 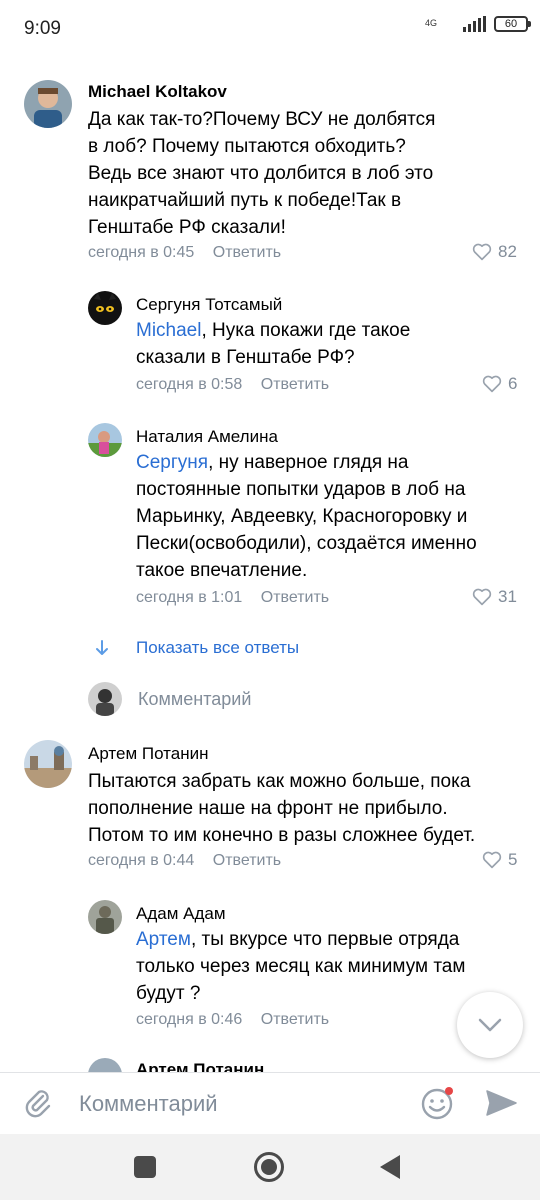 I want to click on comment-line-text: , Нука покажи где такое, so click(x=306, y=330).